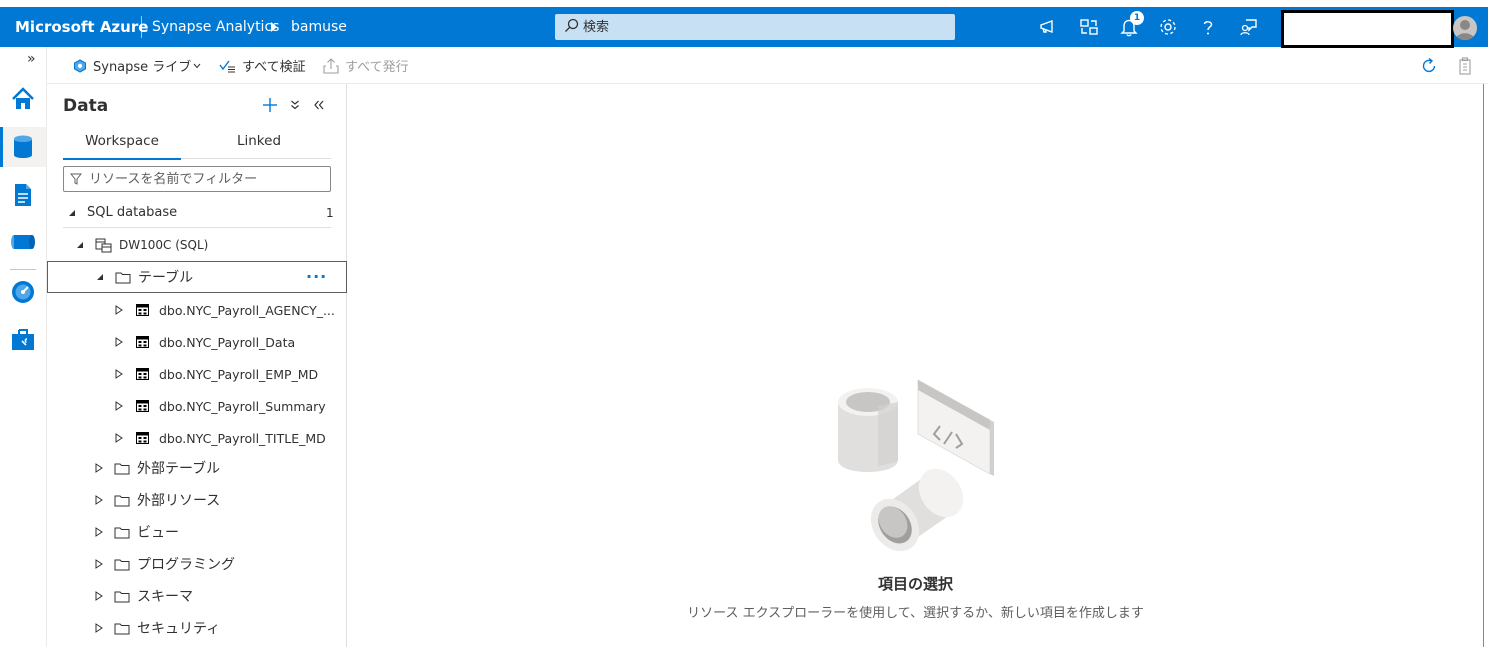 The width and height of the screenshot is (1488, 647). I want to click on tree-item-folder: スキーマ, so click(197, 596).